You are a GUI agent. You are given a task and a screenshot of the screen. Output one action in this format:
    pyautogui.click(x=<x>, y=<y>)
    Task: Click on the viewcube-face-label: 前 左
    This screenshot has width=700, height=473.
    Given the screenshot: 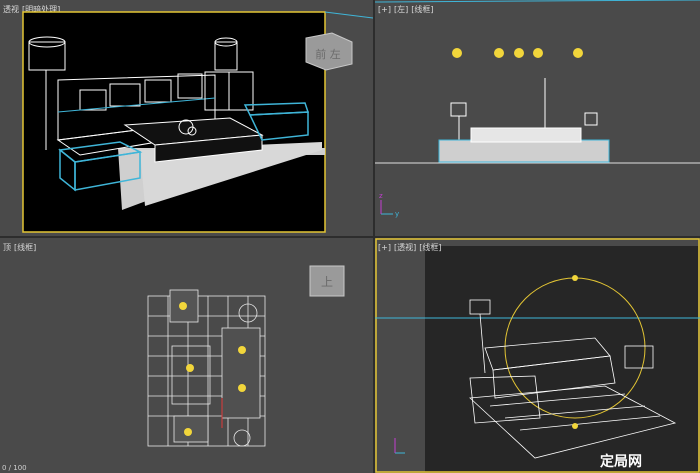 What is the action you would take?
    pyautogui.click(x=328, y=54)
    